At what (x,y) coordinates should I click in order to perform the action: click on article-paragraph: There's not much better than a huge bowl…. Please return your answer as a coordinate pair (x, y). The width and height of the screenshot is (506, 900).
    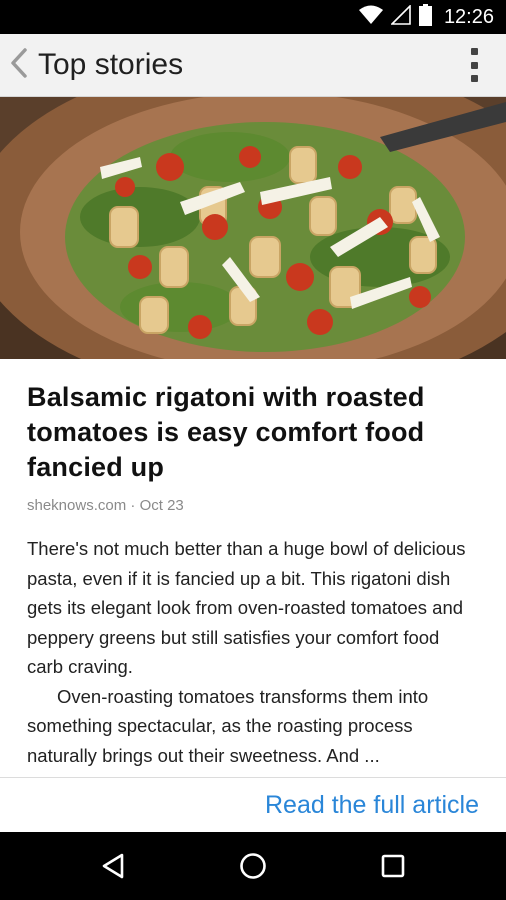
    Looking at the image, I should click on (246, 607).